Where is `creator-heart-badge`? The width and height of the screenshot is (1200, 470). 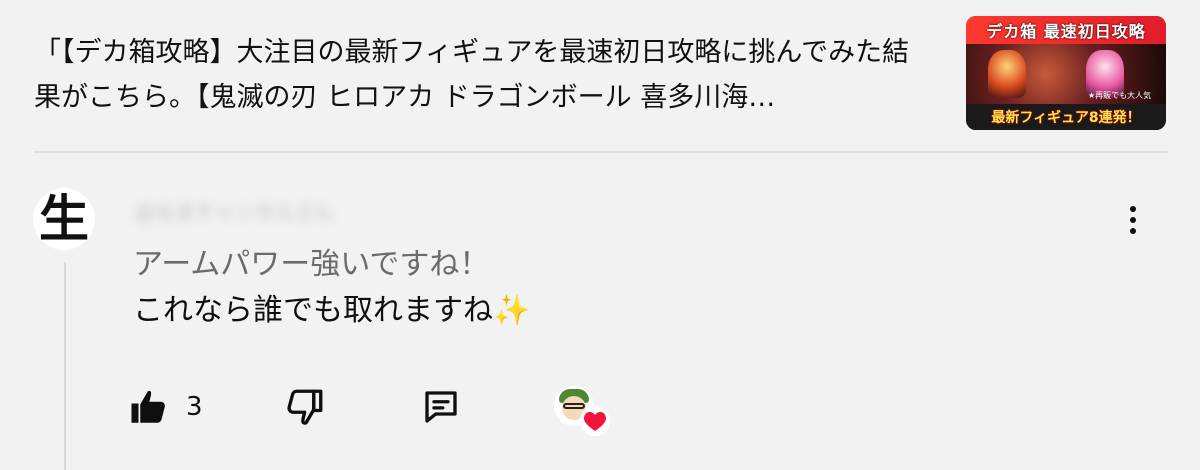
creator-heart-badge is located at coordinates (584, 411).